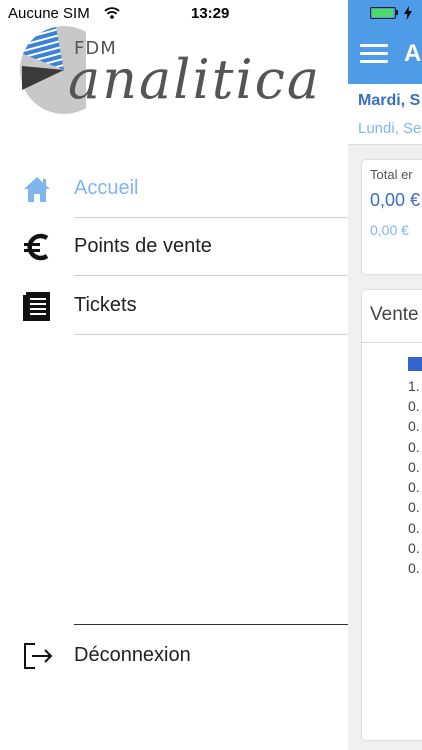 The image size is (422, 750). What do you see at coordinates (385, 114) in the screenshot?
I see `date-bar: Mardi, S Lundi, Se` at bounding box center [385, 114].